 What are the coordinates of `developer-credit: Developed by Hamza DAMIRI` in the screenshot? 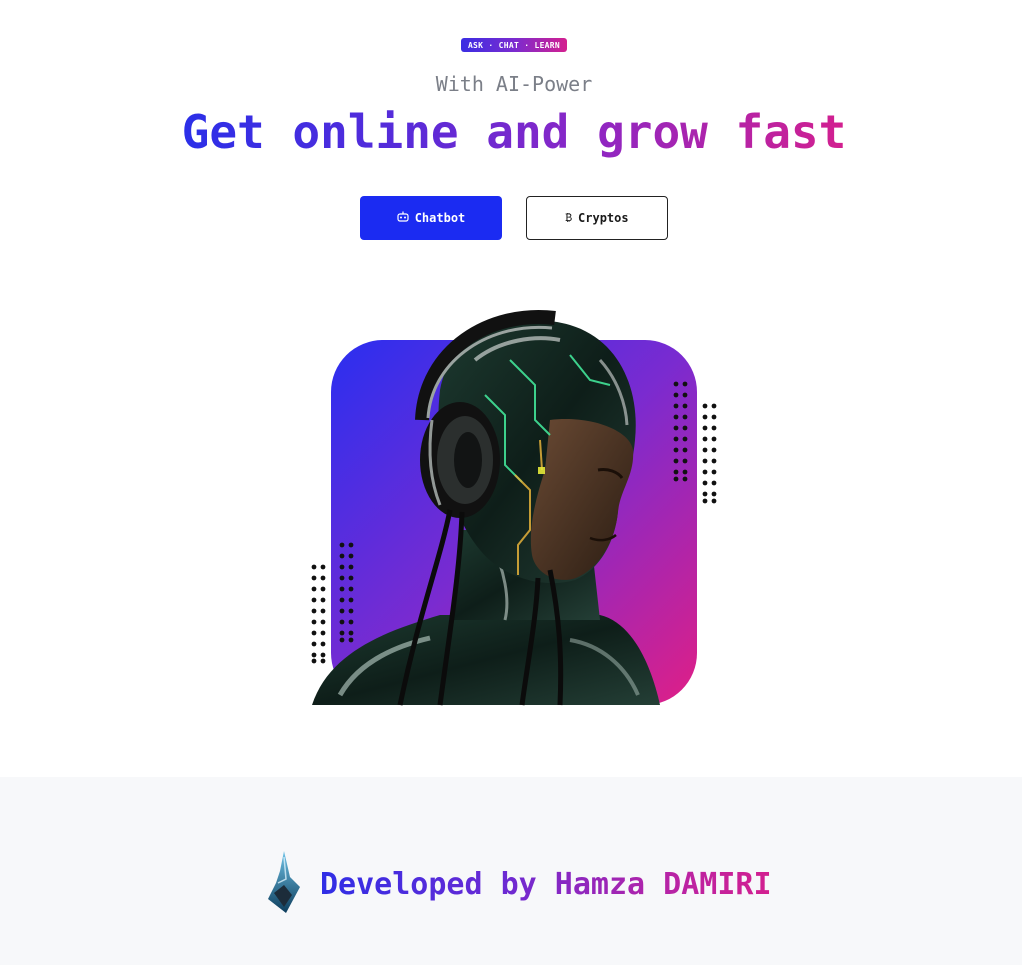 It's located at (546, 884).